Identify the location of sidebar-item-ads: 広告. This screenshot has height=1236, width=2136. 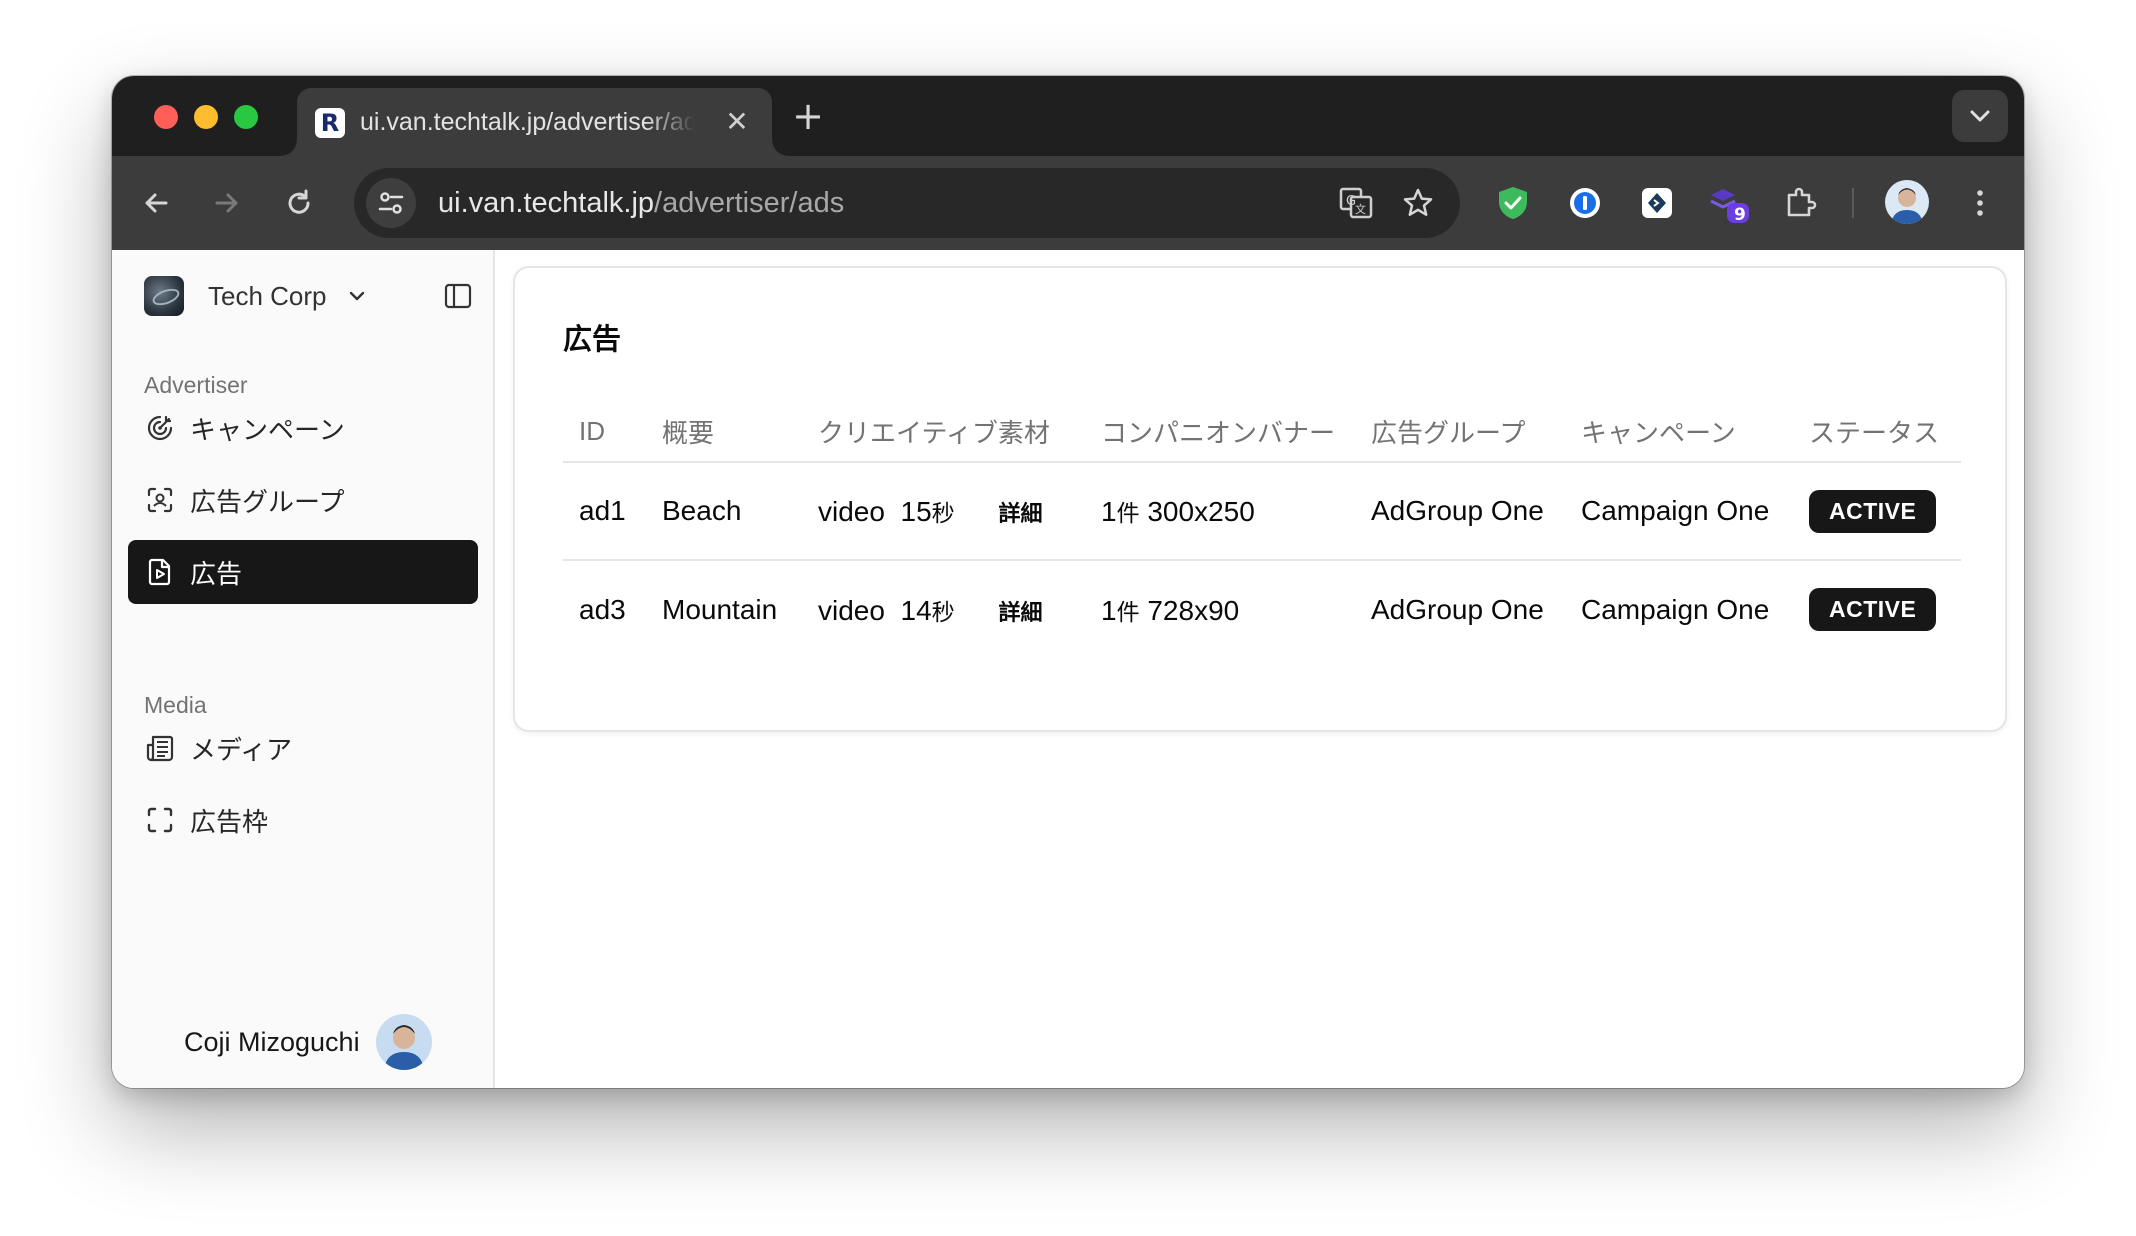
(303, 572).